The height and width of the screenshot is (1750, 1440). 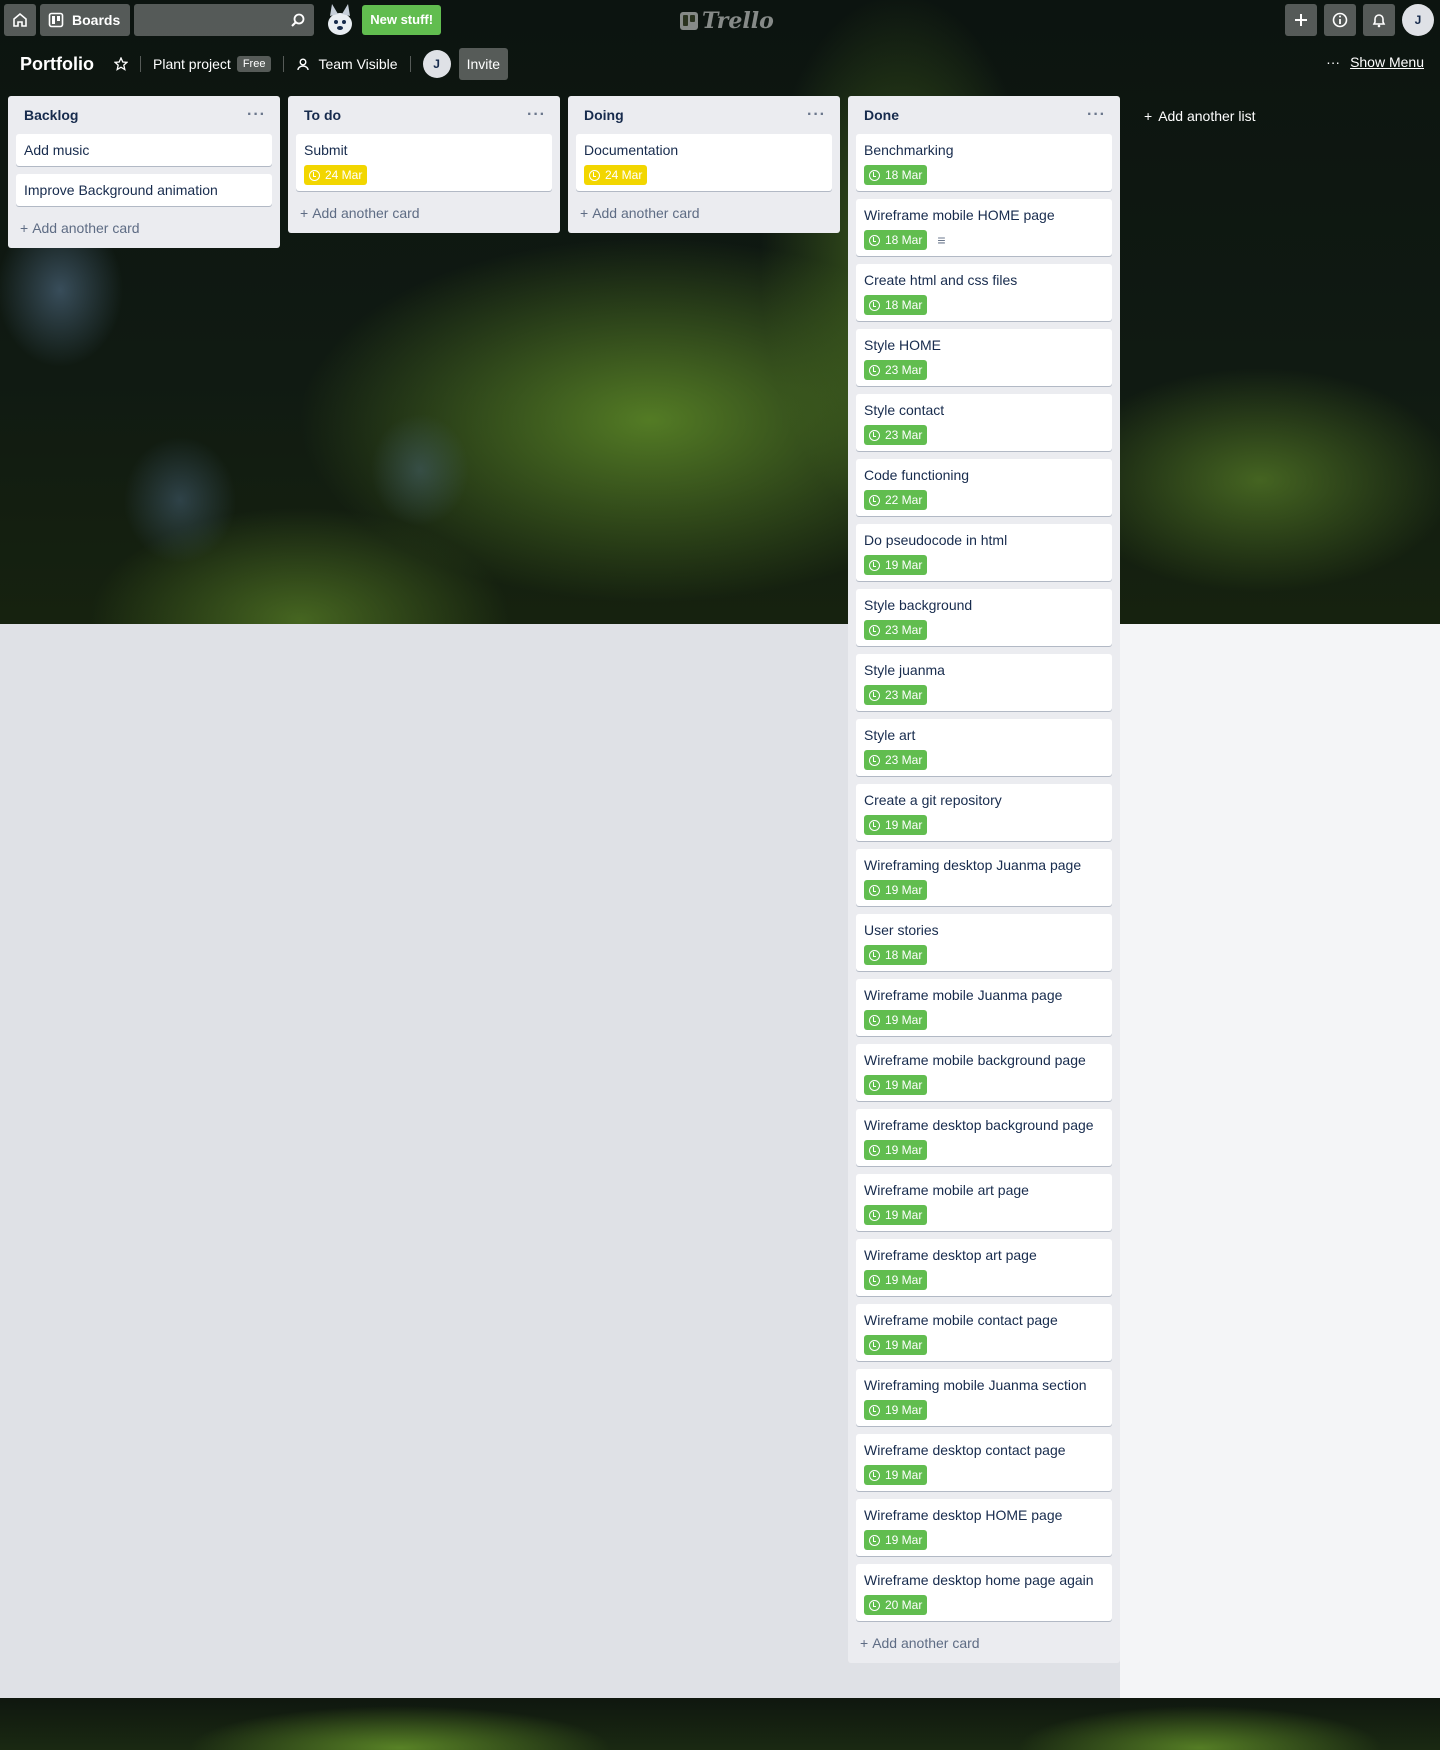 What do you see at coordinates (984, 162) in the screenshot?
I see `card: Benchmarking 18 Mar` at bounding box center [984, 162].